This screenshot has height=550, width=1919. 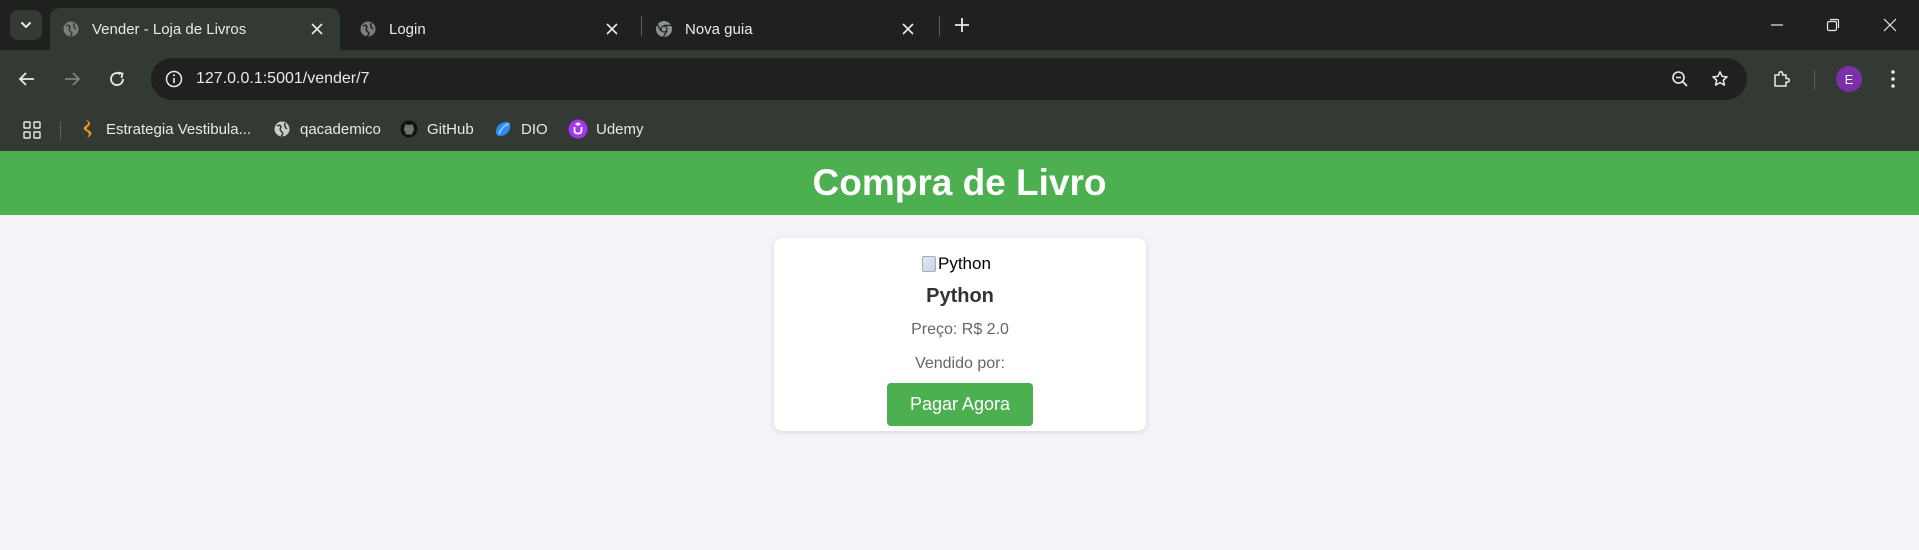 I want to click on arrow-right-icon, so click(x=73, y=79).